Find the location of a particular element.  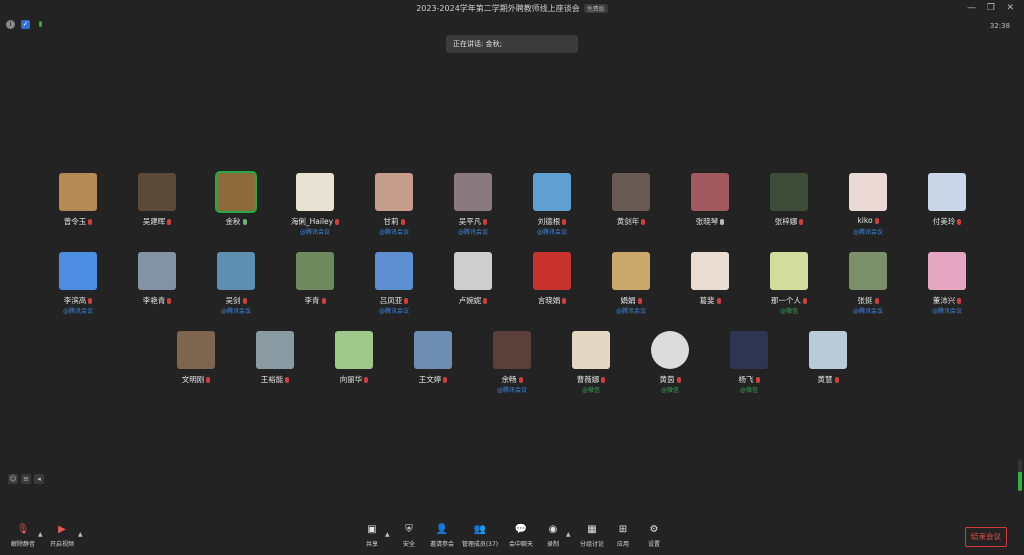

participant-tile: 杨飞 @微信 is located at coordinates (749, 363).